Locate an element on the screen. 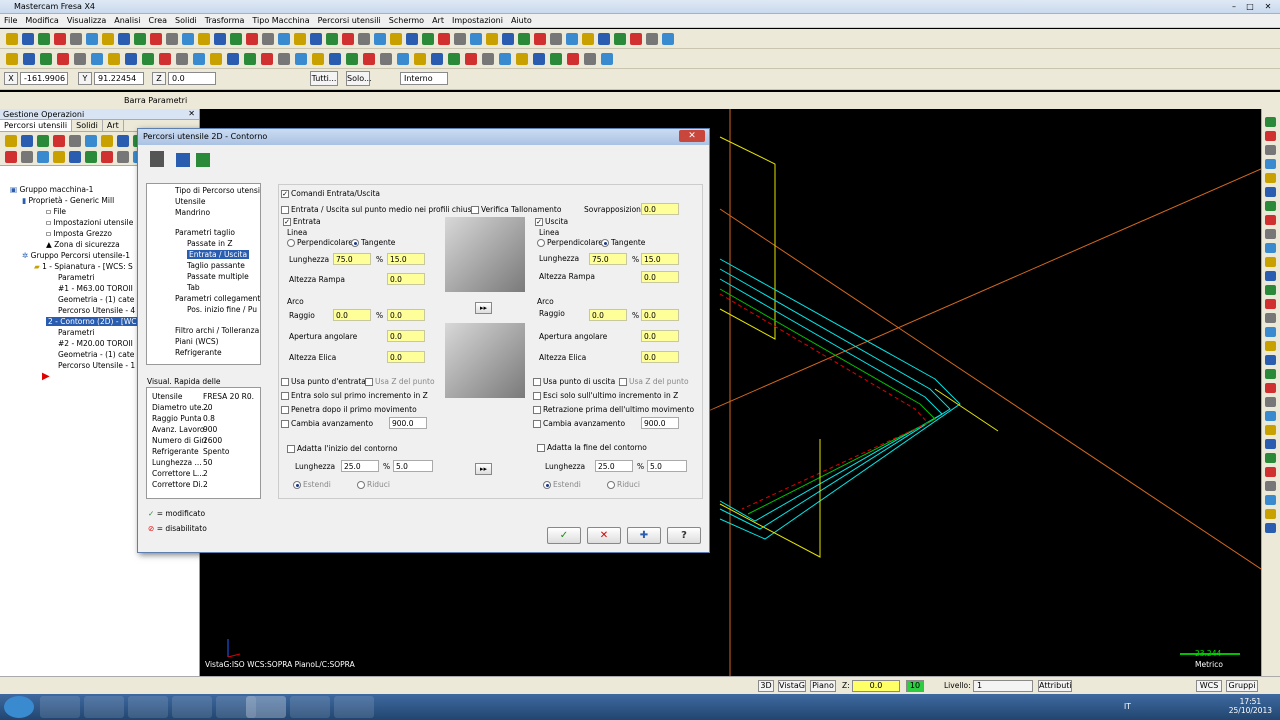 The image size is (1280, 720). close-button: ✕ is located at coordinates (1268, 6).